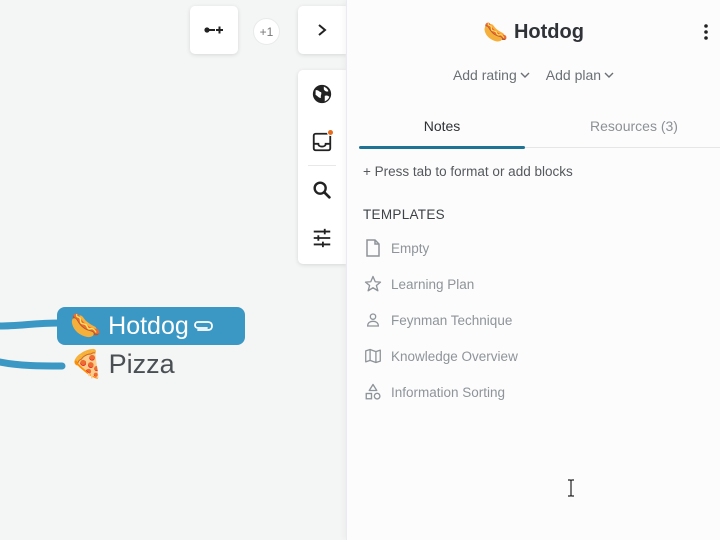 The image size is (720, 540). What do you see at coordinates (33, 344) in the screenshot?
I see `branch-connectors` at bounding box center [33, 344].